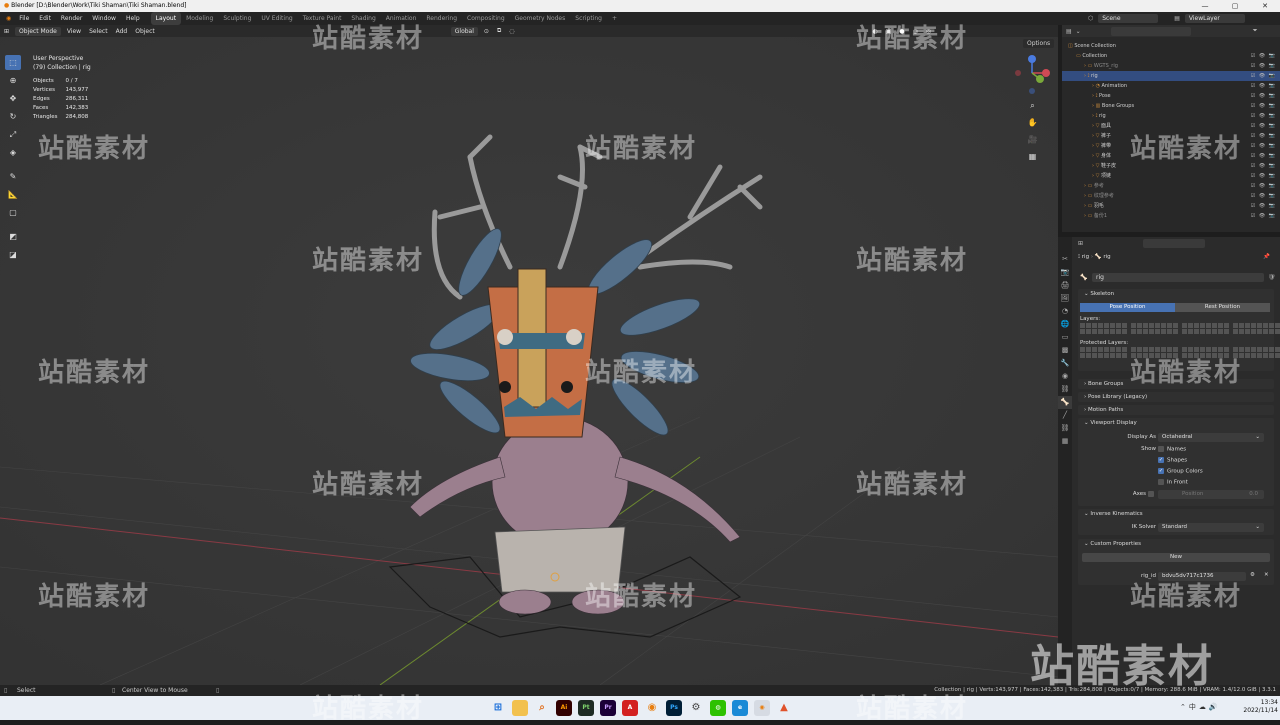 The width and height of the screenshot is (1280, 725). Describe the element at coordinates (543, 353) in the screenshot. I see `tiki-mask` at that location.